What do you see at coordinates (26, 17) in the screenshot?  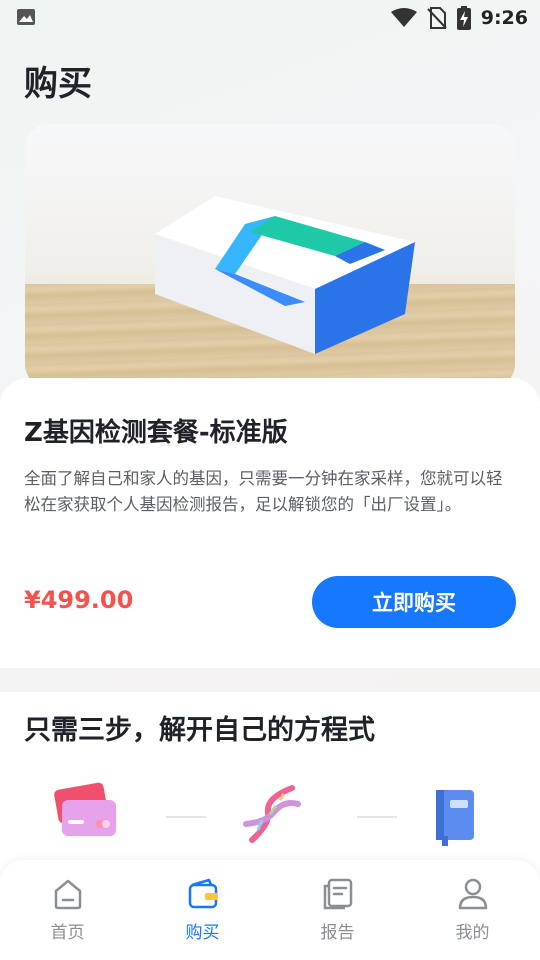 I see `image-notification-icon` at bounding box center [26, 17].